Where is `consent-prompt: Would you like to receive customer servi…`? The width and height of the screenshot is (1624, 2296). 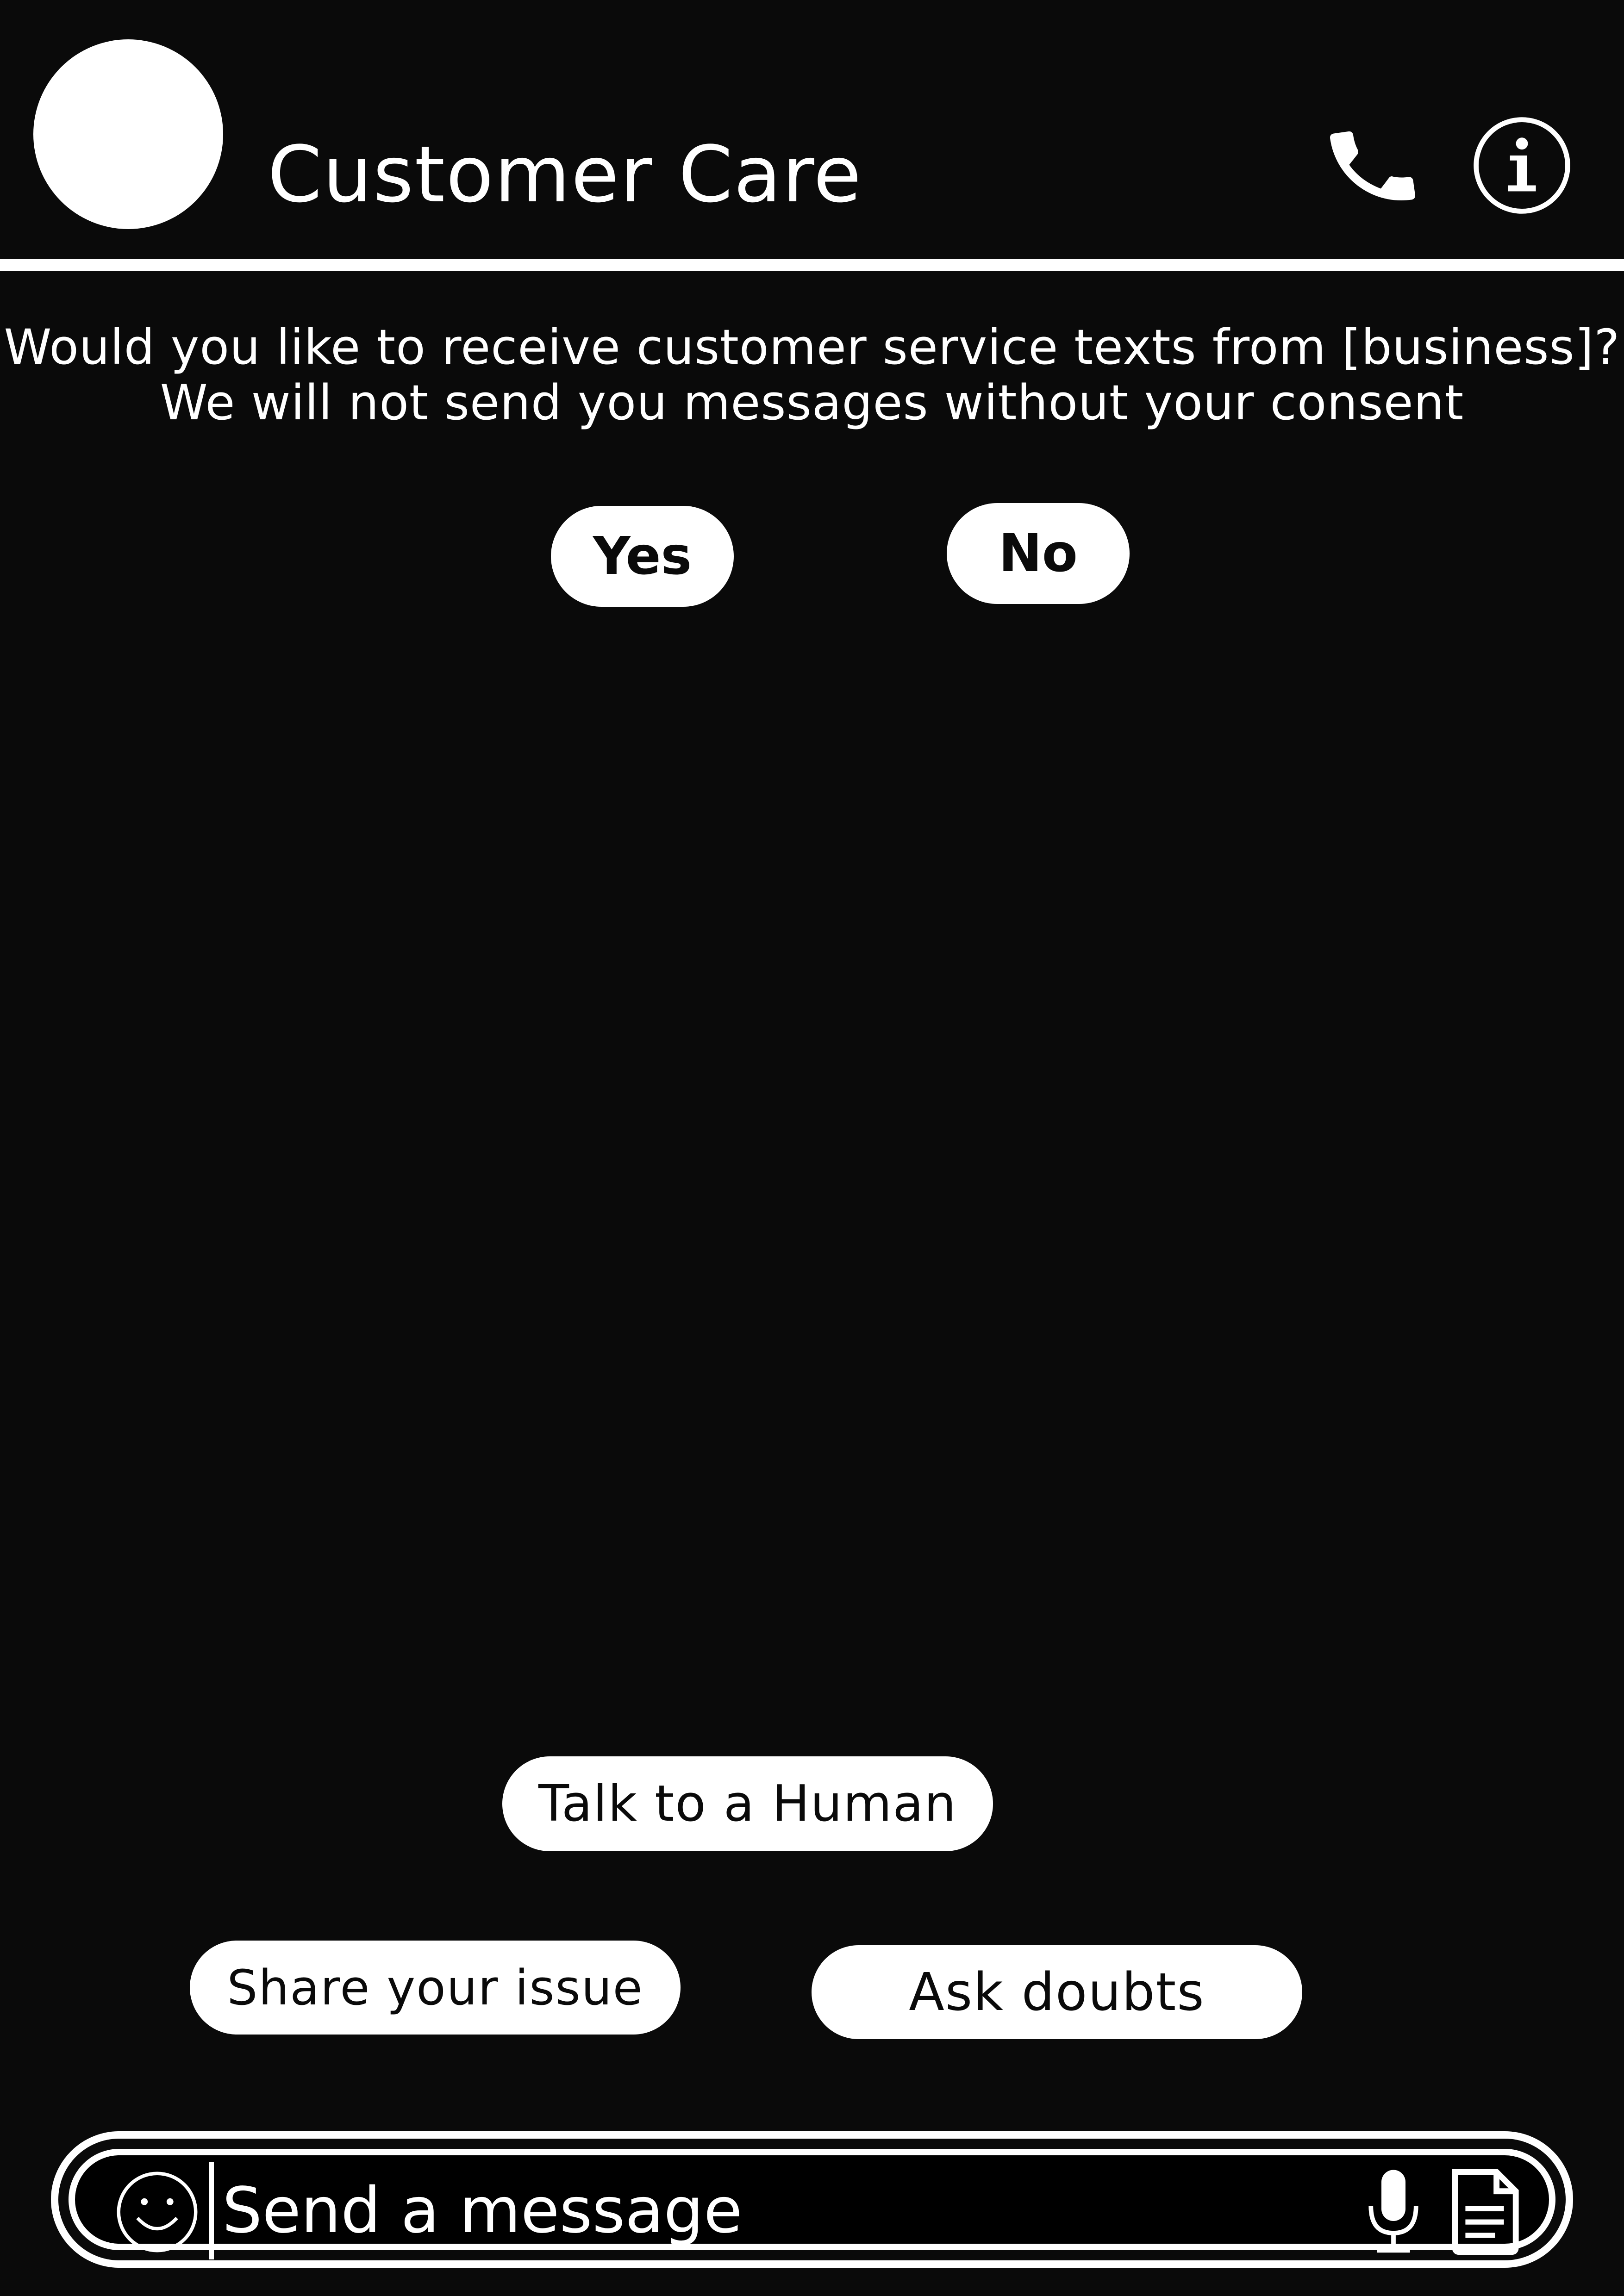 consent-prompt: Would you like to receive customer servi… is located at coordinates (812, 374).